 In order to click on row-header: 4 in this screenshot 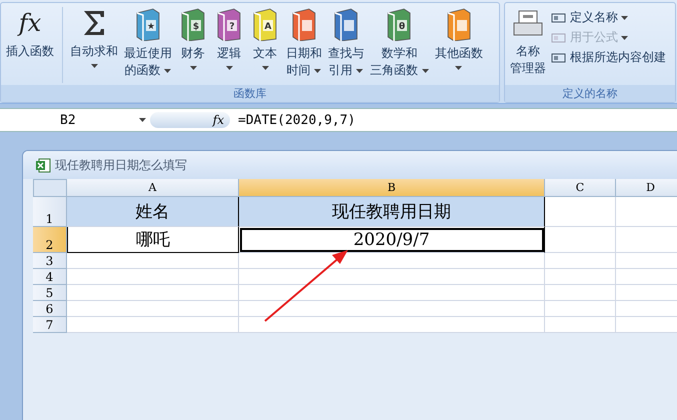, I will do `click(50, 277)`.